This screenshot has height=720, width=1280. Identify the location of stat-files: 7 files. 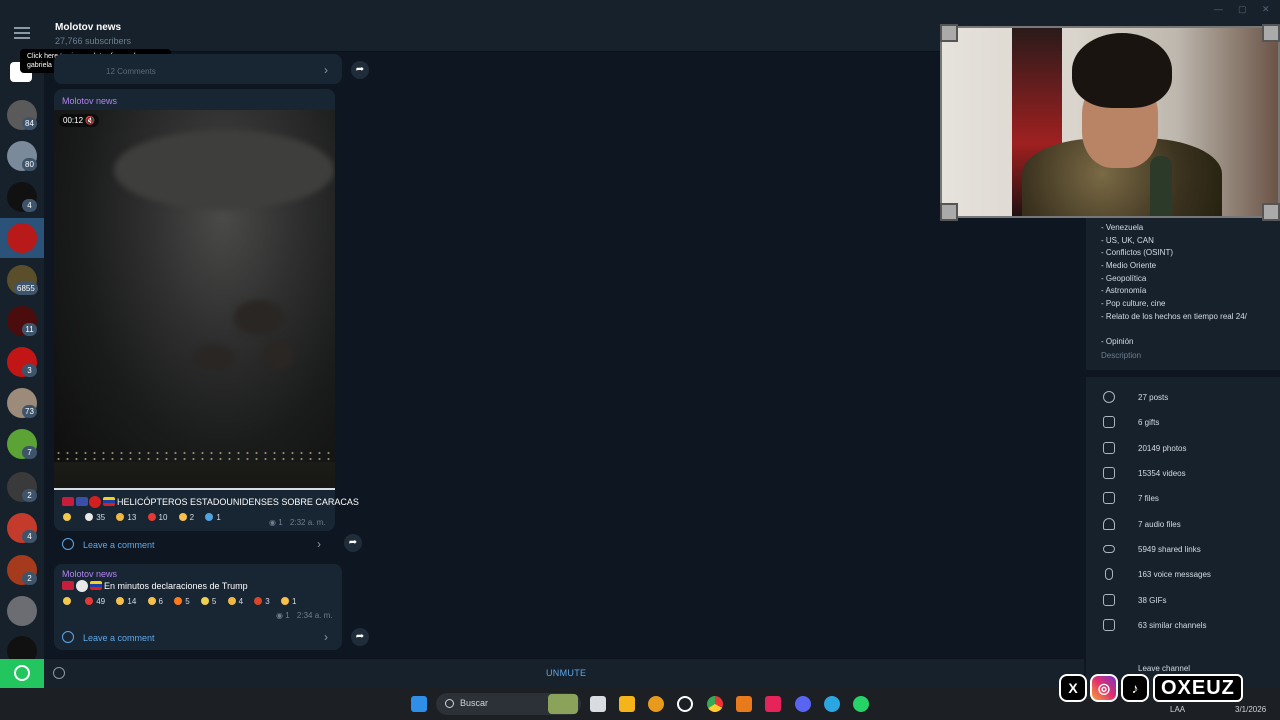
(1148, 498).